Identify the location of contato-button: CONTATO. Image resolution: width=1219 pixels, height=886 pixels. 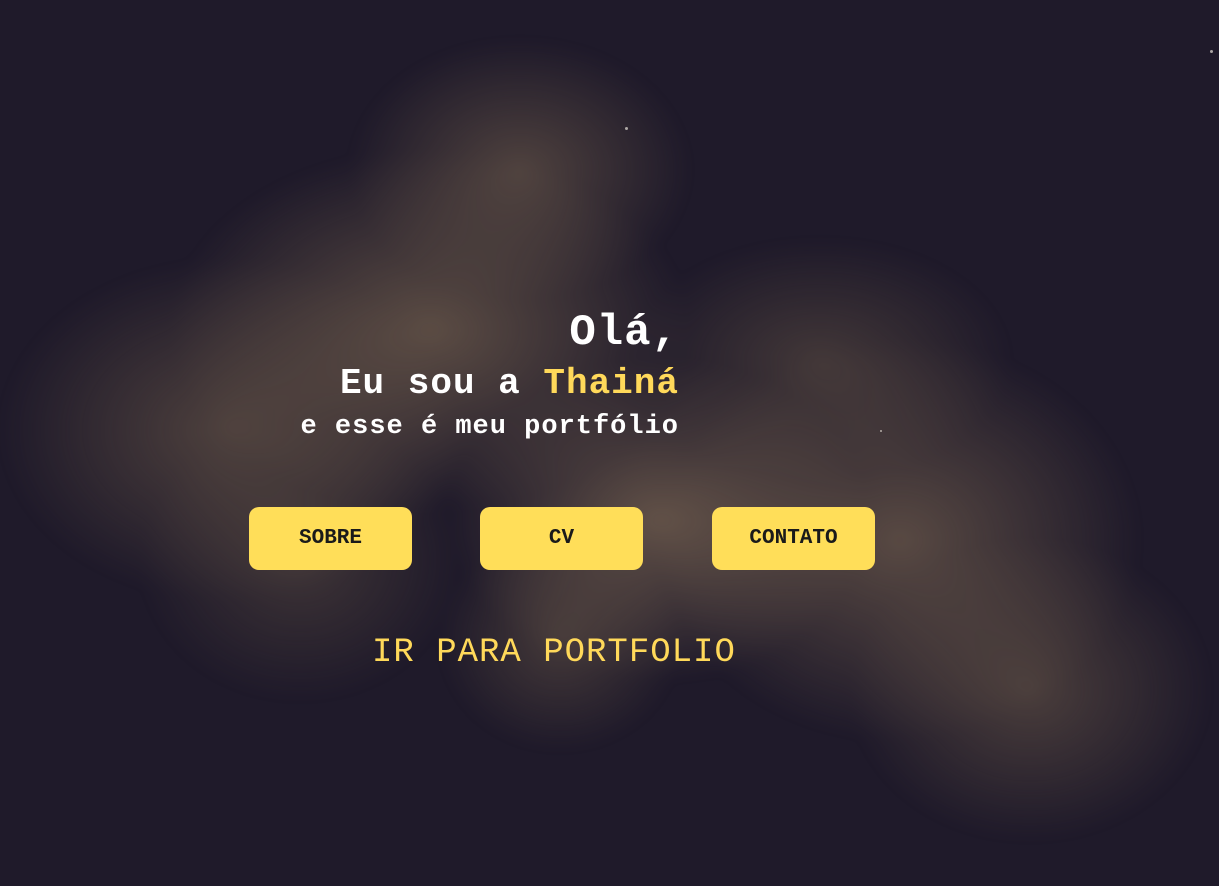
(793, 538).